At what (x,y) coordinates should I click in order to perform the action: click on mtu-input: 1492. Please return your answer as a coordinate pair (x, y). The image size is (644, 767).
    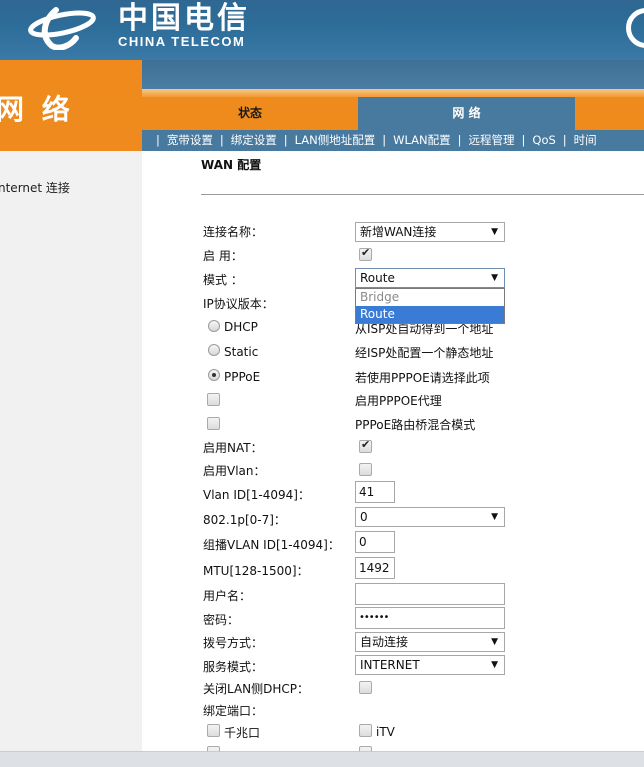
    Looking at the image, I should click on (375, 568).